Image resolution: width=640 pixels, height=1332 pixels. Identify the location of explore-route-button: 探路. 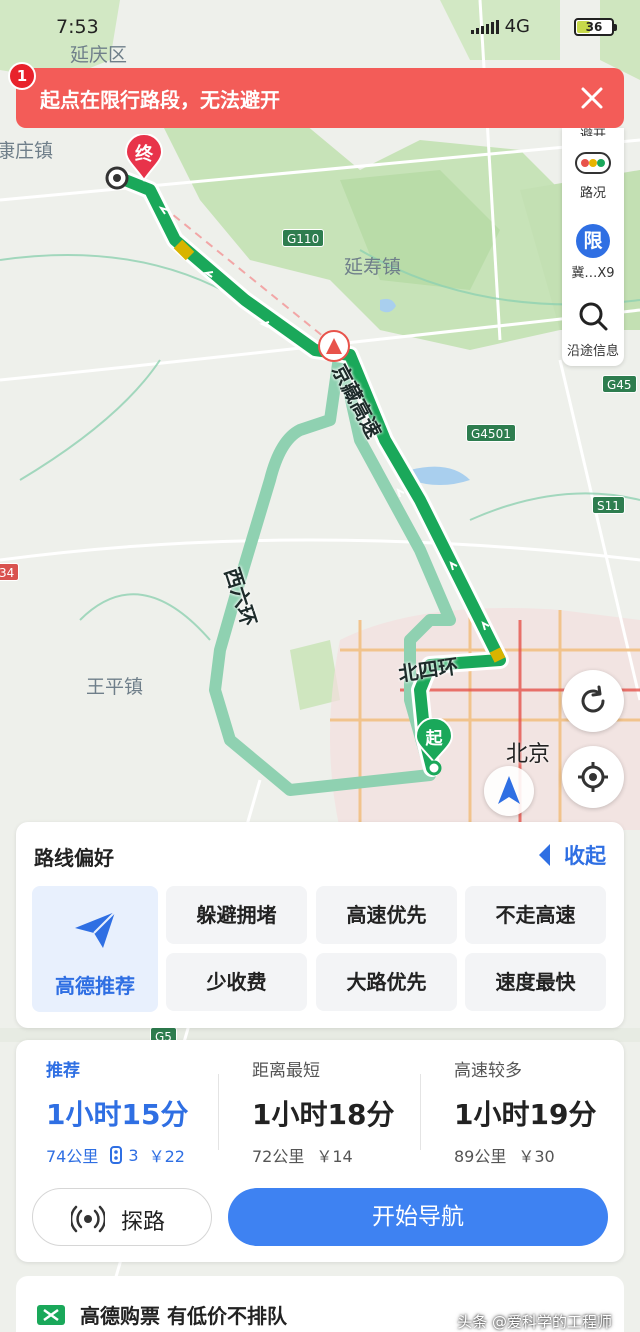
(122, 1217).